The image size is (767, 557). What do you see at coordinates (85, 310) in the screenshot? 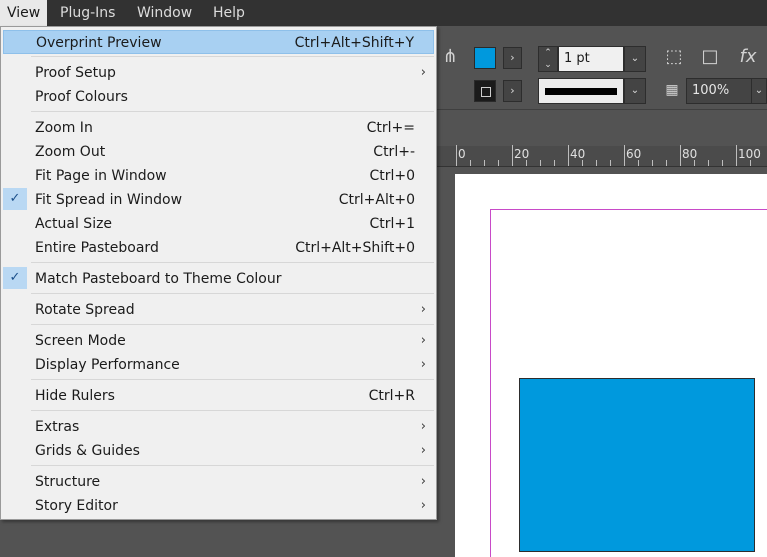
I see `menu-item-label: Rotate Spread` at bounding box center [85, 310].